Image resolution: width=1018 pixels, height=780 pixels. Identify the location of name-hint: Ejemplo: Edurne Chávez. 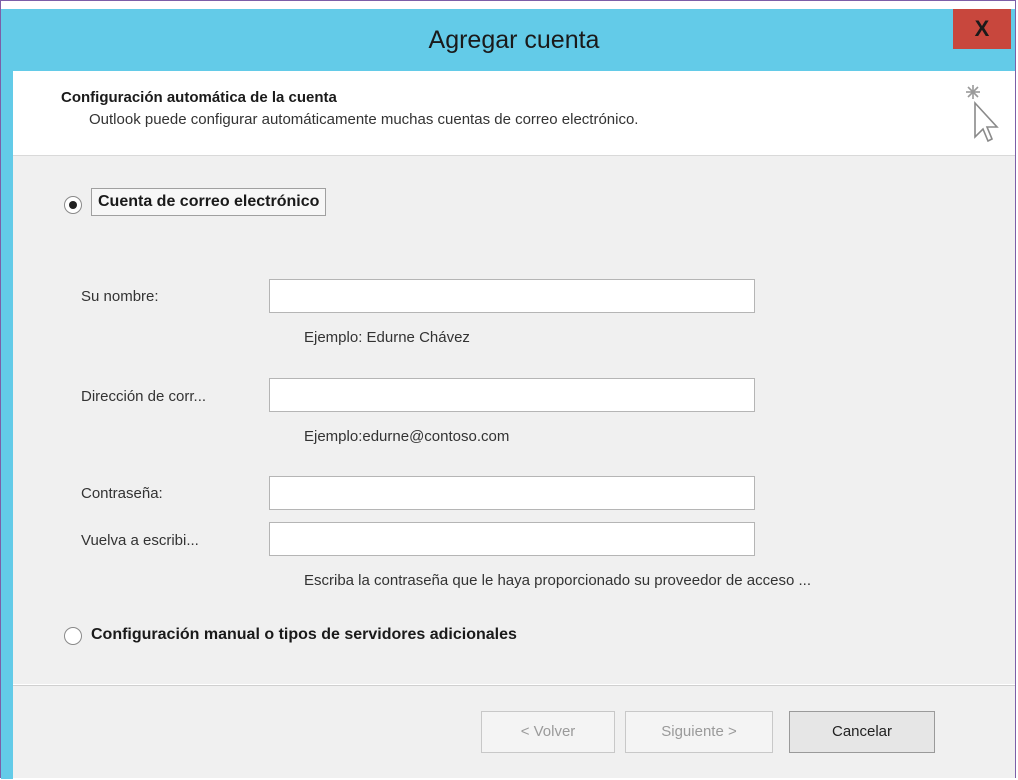
(387, 337).